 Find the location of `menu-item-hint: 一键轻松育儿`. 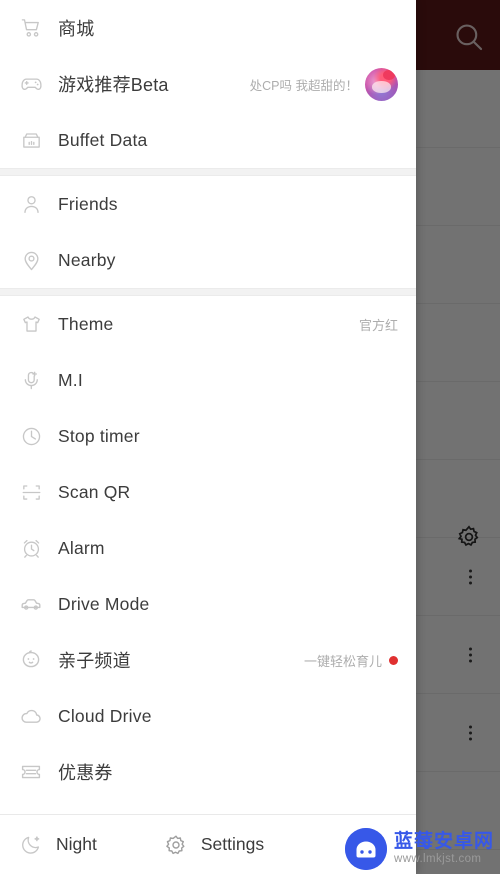

menu-item-hint: 一键轻松育儿 is located at coordinates (342, 661).